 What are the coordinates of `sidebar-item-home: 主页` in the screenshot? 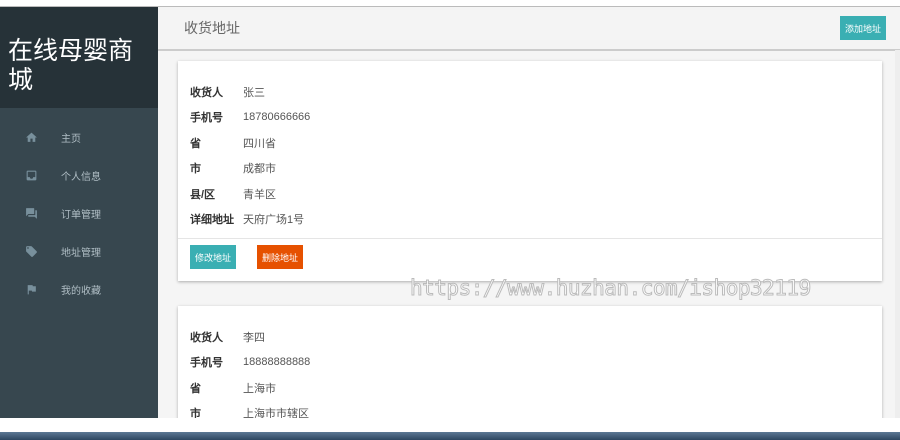 It's located at (79, 137).